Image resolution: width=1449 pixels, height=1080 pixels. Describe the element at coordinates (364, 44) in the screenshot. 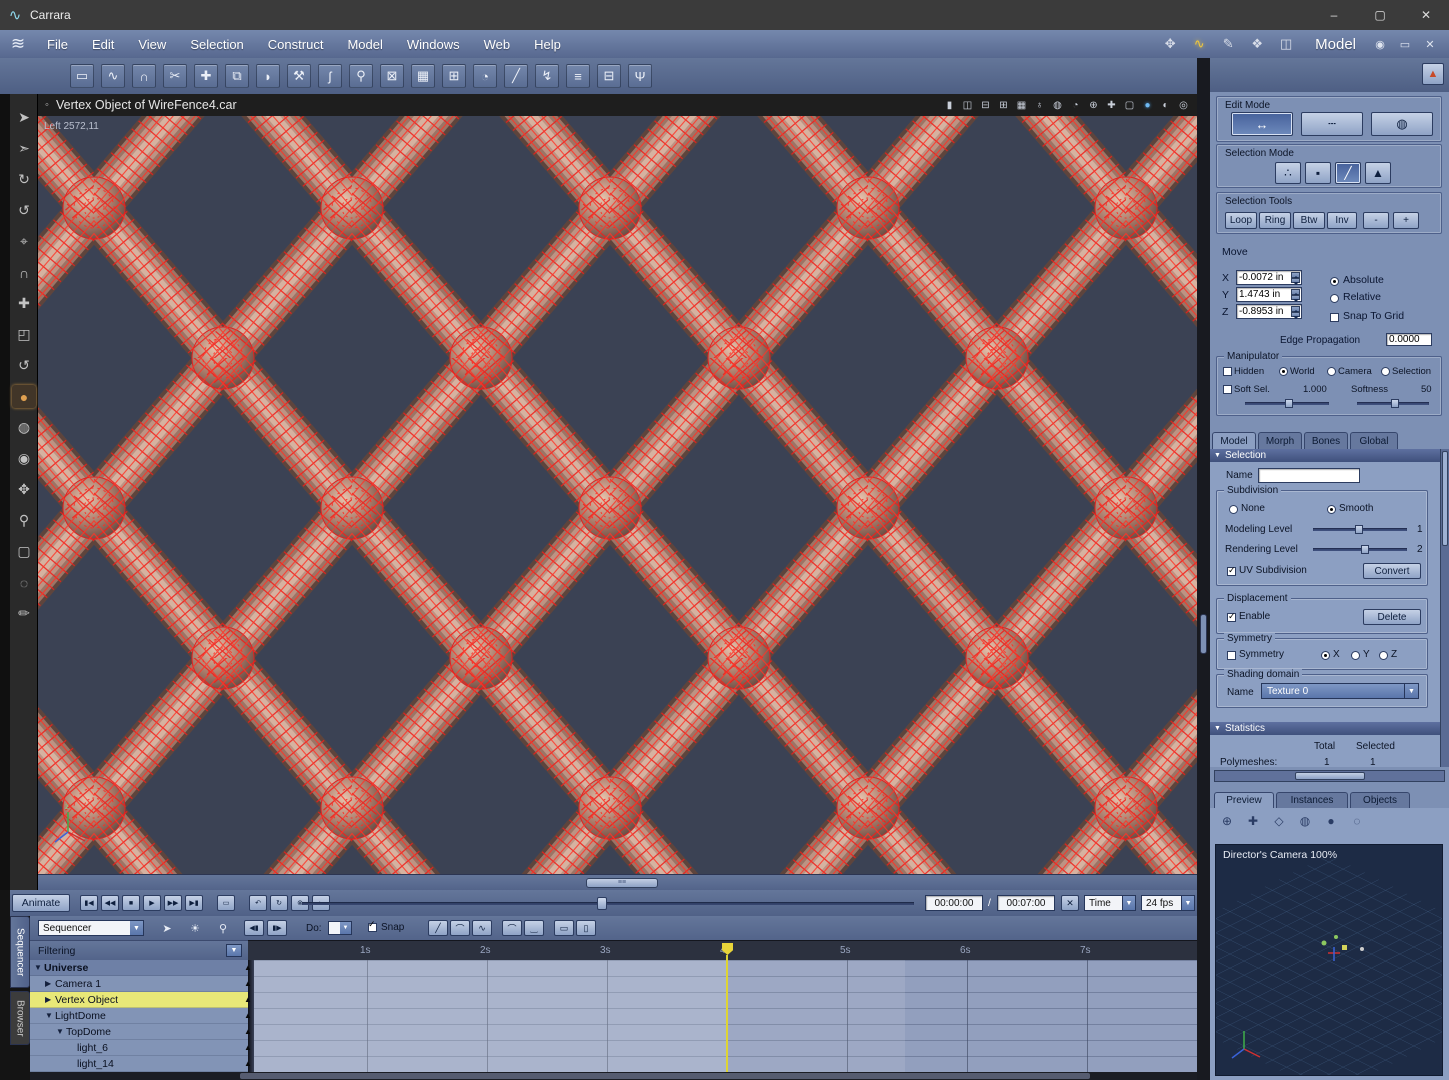

I see `menu-model: Model` at that location.